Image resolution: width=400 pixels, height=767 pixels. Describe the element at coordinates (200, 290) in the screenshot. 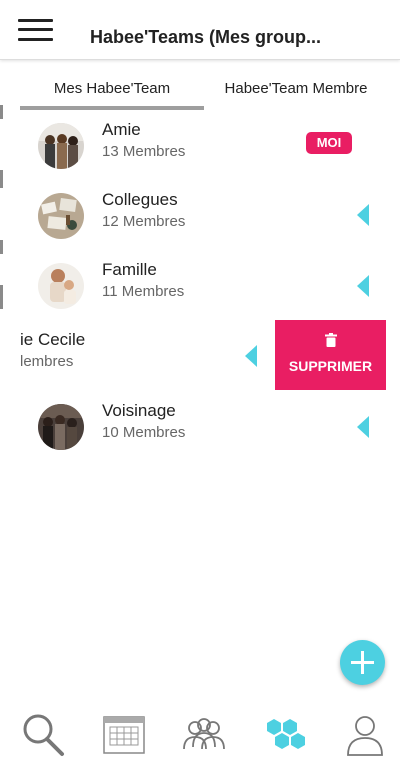

I see `group-row-famille: Famille 11 Membres` at that location.